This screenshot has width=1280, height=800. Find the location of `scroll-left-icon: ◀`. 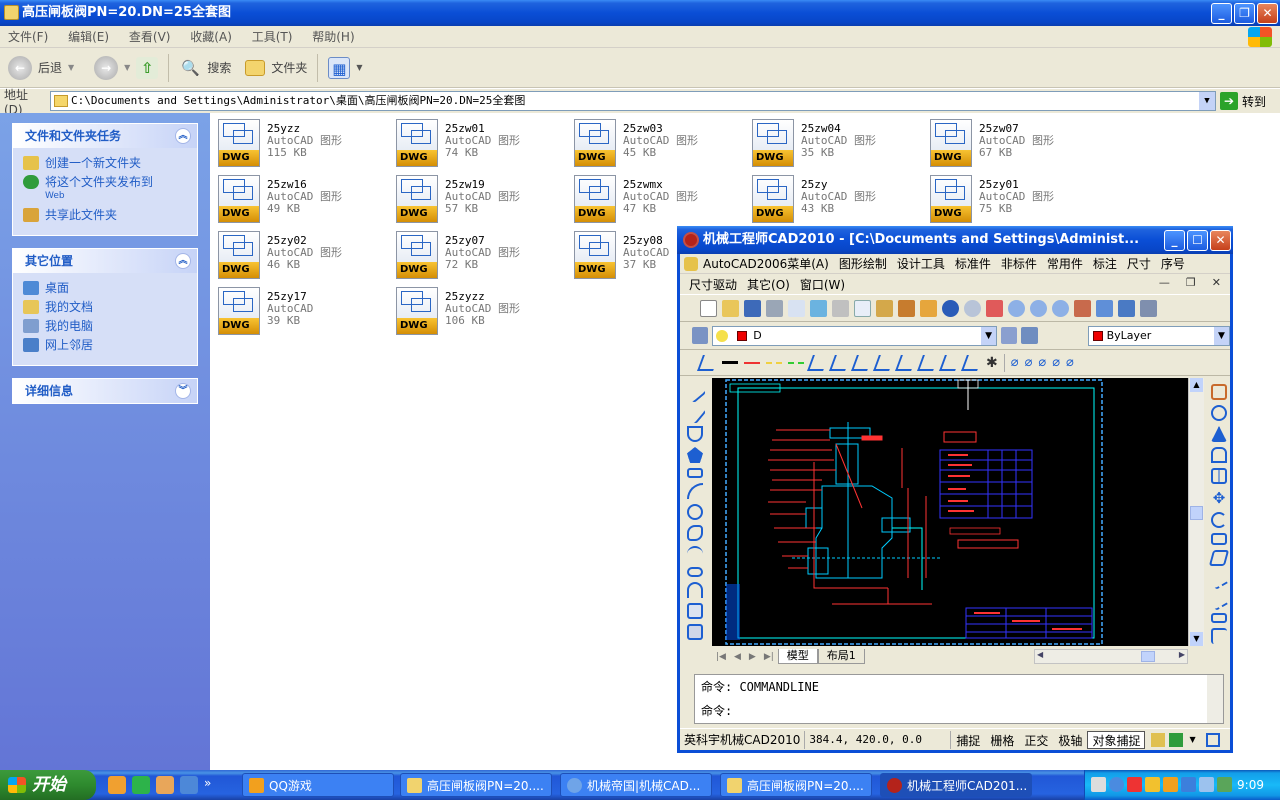

scroll-left-icon: ◀ is located at coordinates (1040, 654).